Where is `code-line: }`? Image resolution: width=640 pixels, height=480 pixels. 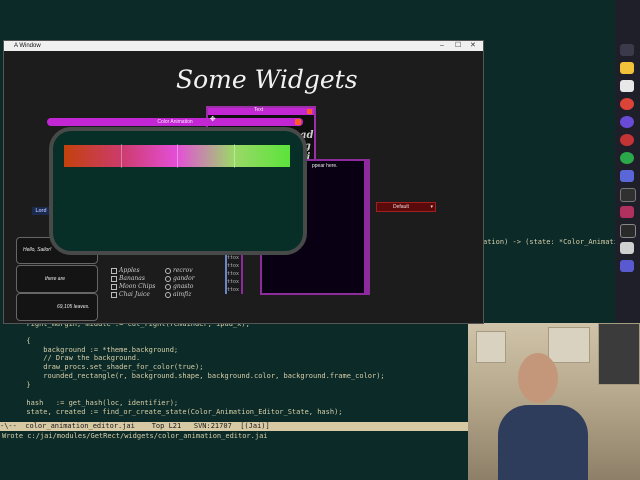 code-line: } is located at coordinates (24, 385).